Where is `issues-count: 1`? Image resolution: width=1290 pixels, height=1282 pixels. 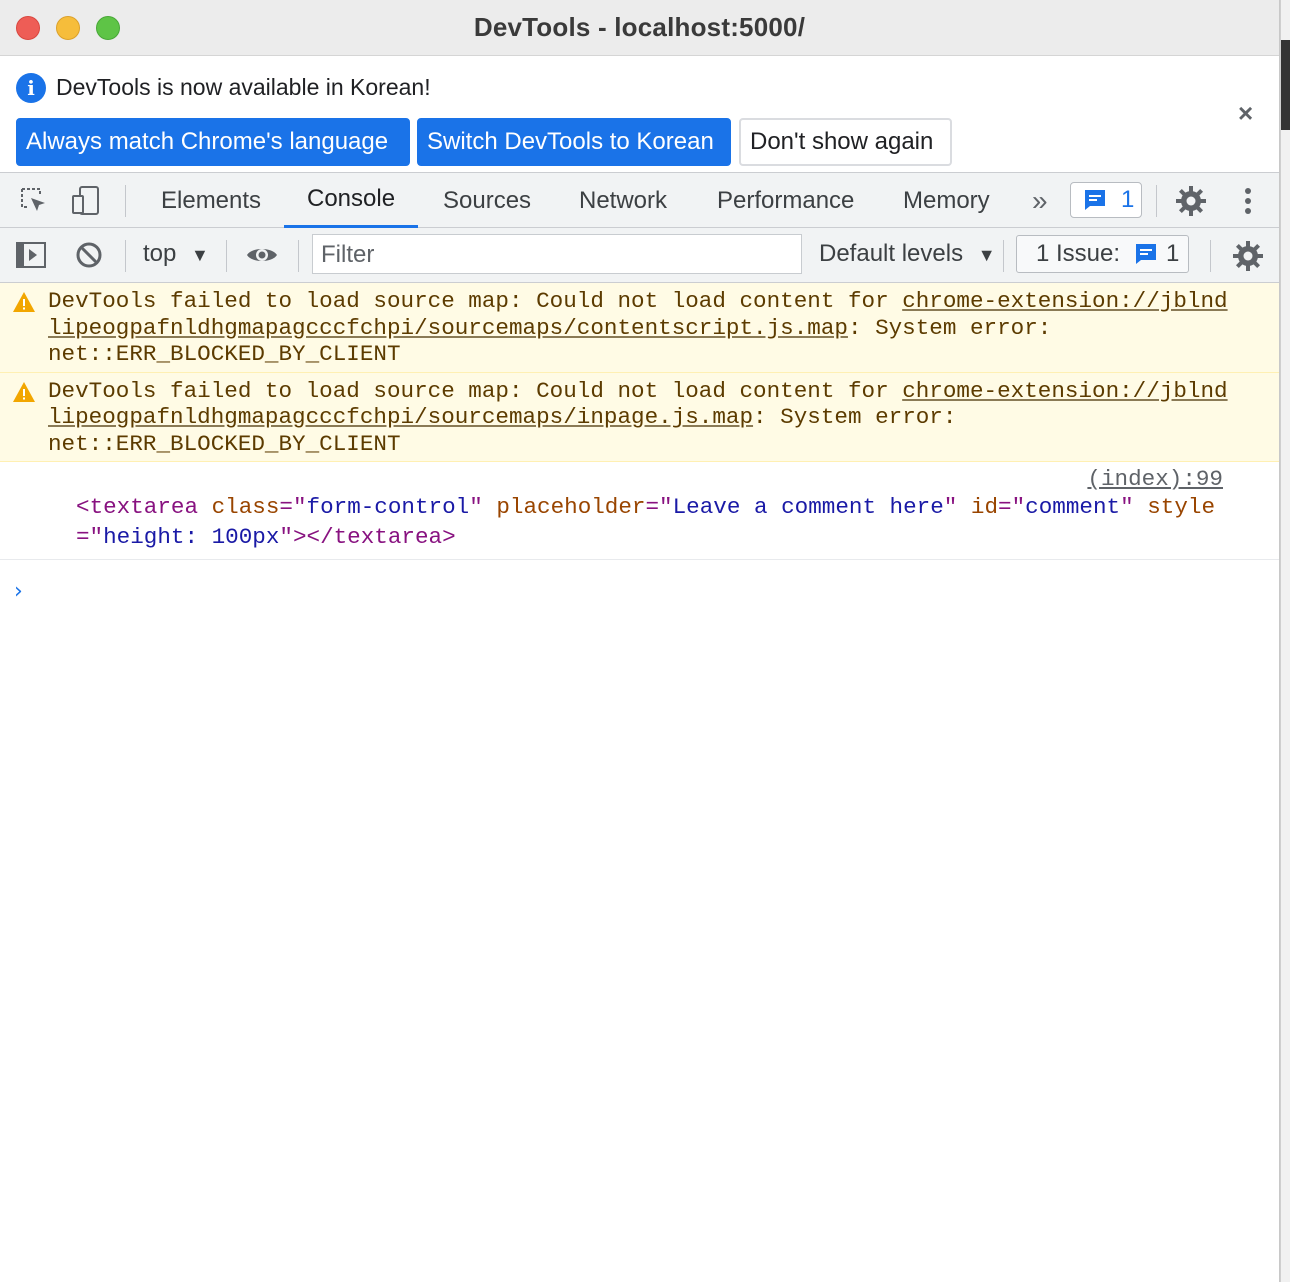
issues-count: 1 is located at coordinates (1173, 253).